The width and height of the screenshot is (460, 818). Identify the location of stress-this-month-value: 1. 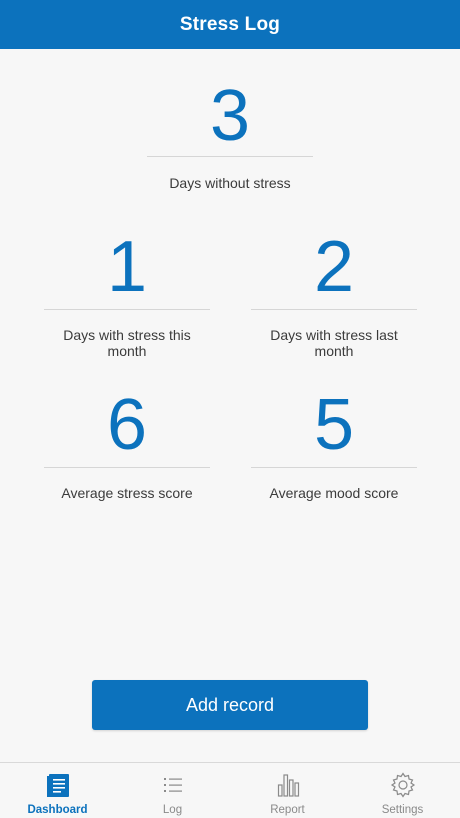
(127, 267).